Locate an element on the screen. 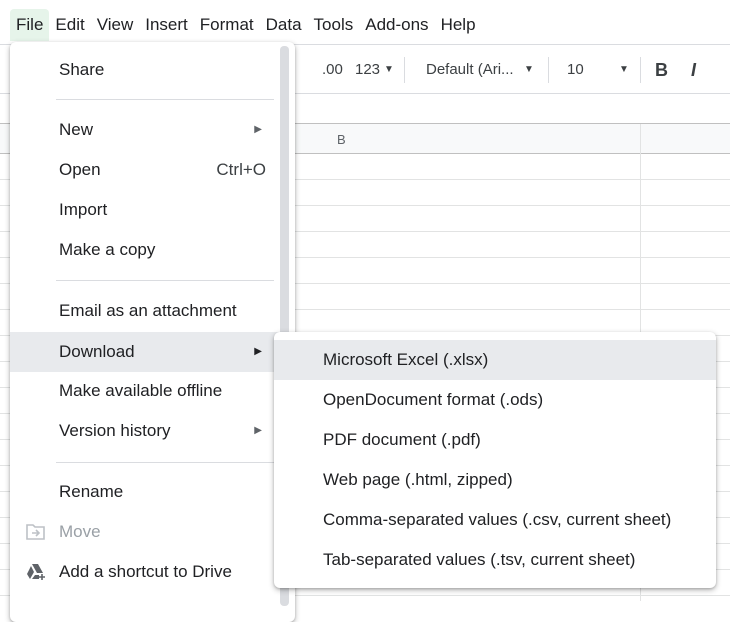  label: Version history is located at coordinates (115, 430).